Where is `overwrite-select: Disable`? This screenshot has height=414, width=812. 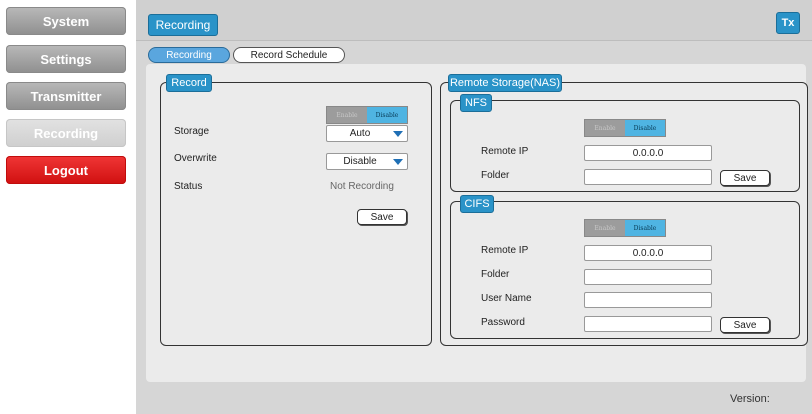
overwrite-select: Disable is located at coordinates (367, 161).